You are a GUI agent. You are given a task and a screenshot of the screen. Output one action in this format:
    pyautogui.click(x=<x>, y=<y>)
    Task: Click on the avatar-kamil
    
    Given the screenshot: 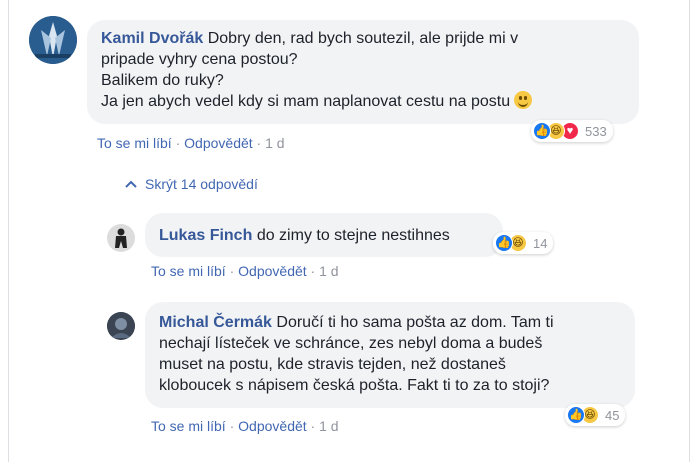 What is the action you would take?
    pyautogui.click(x=53, y=40)
    